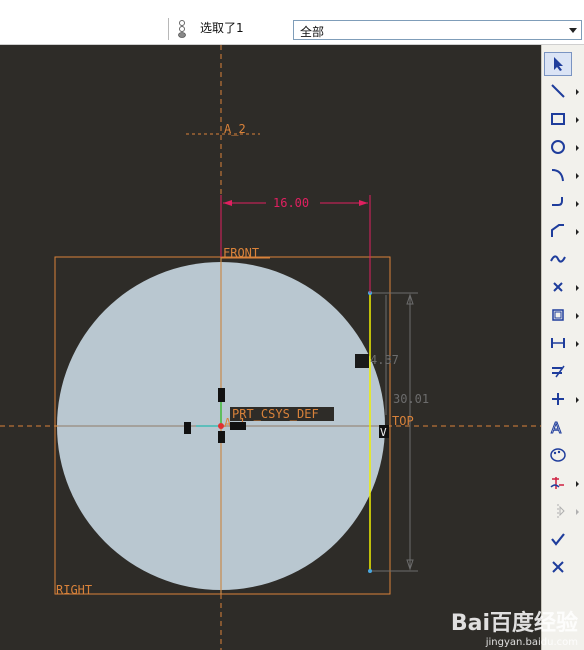 This screenshot has height=650, width=584. Describe the element at coordinates (235, 129) in the screenshot. I see `axis-a2-label: A_2` at that location.